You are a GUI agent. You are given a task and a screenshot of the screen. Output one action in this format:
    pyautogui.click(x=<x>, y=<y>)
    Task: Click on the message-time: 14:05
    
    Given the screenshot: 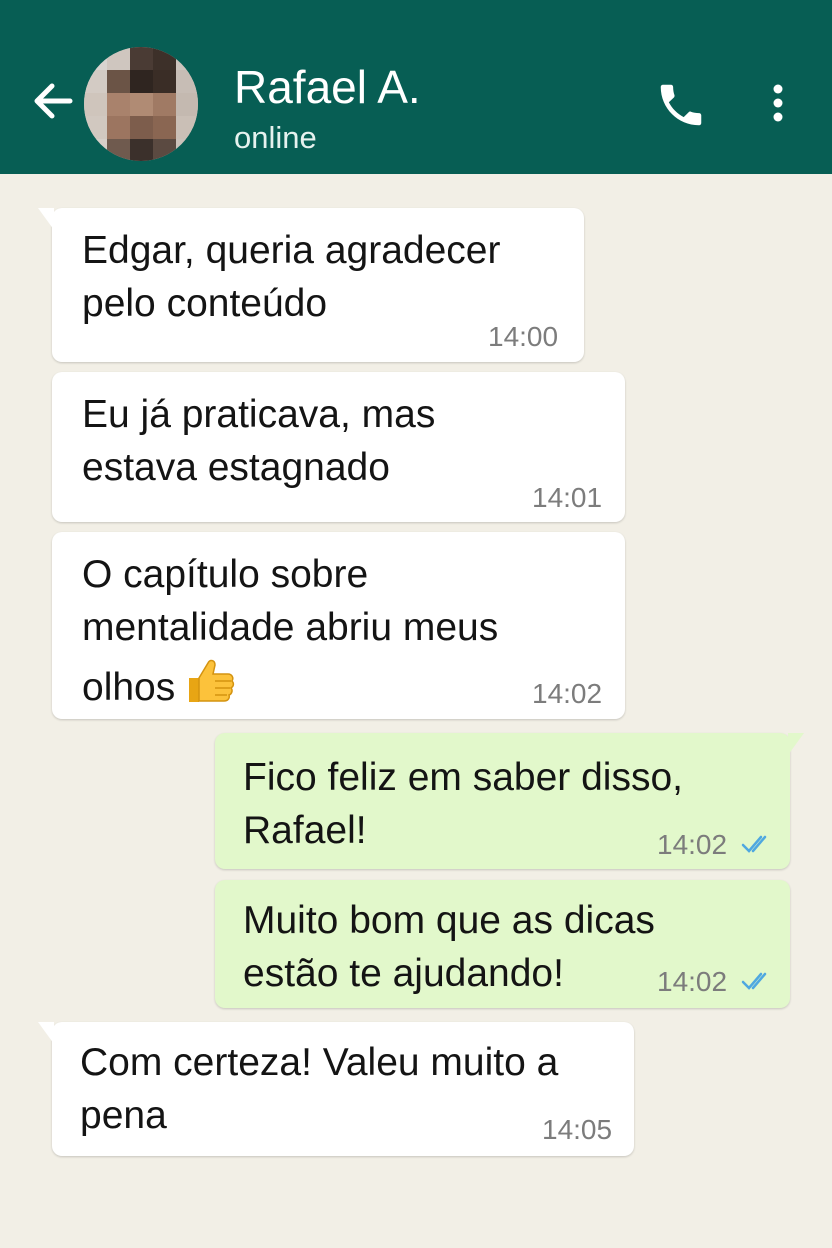 What is the action you would take?
    pyautogui.click(x=577, y=1129)
    